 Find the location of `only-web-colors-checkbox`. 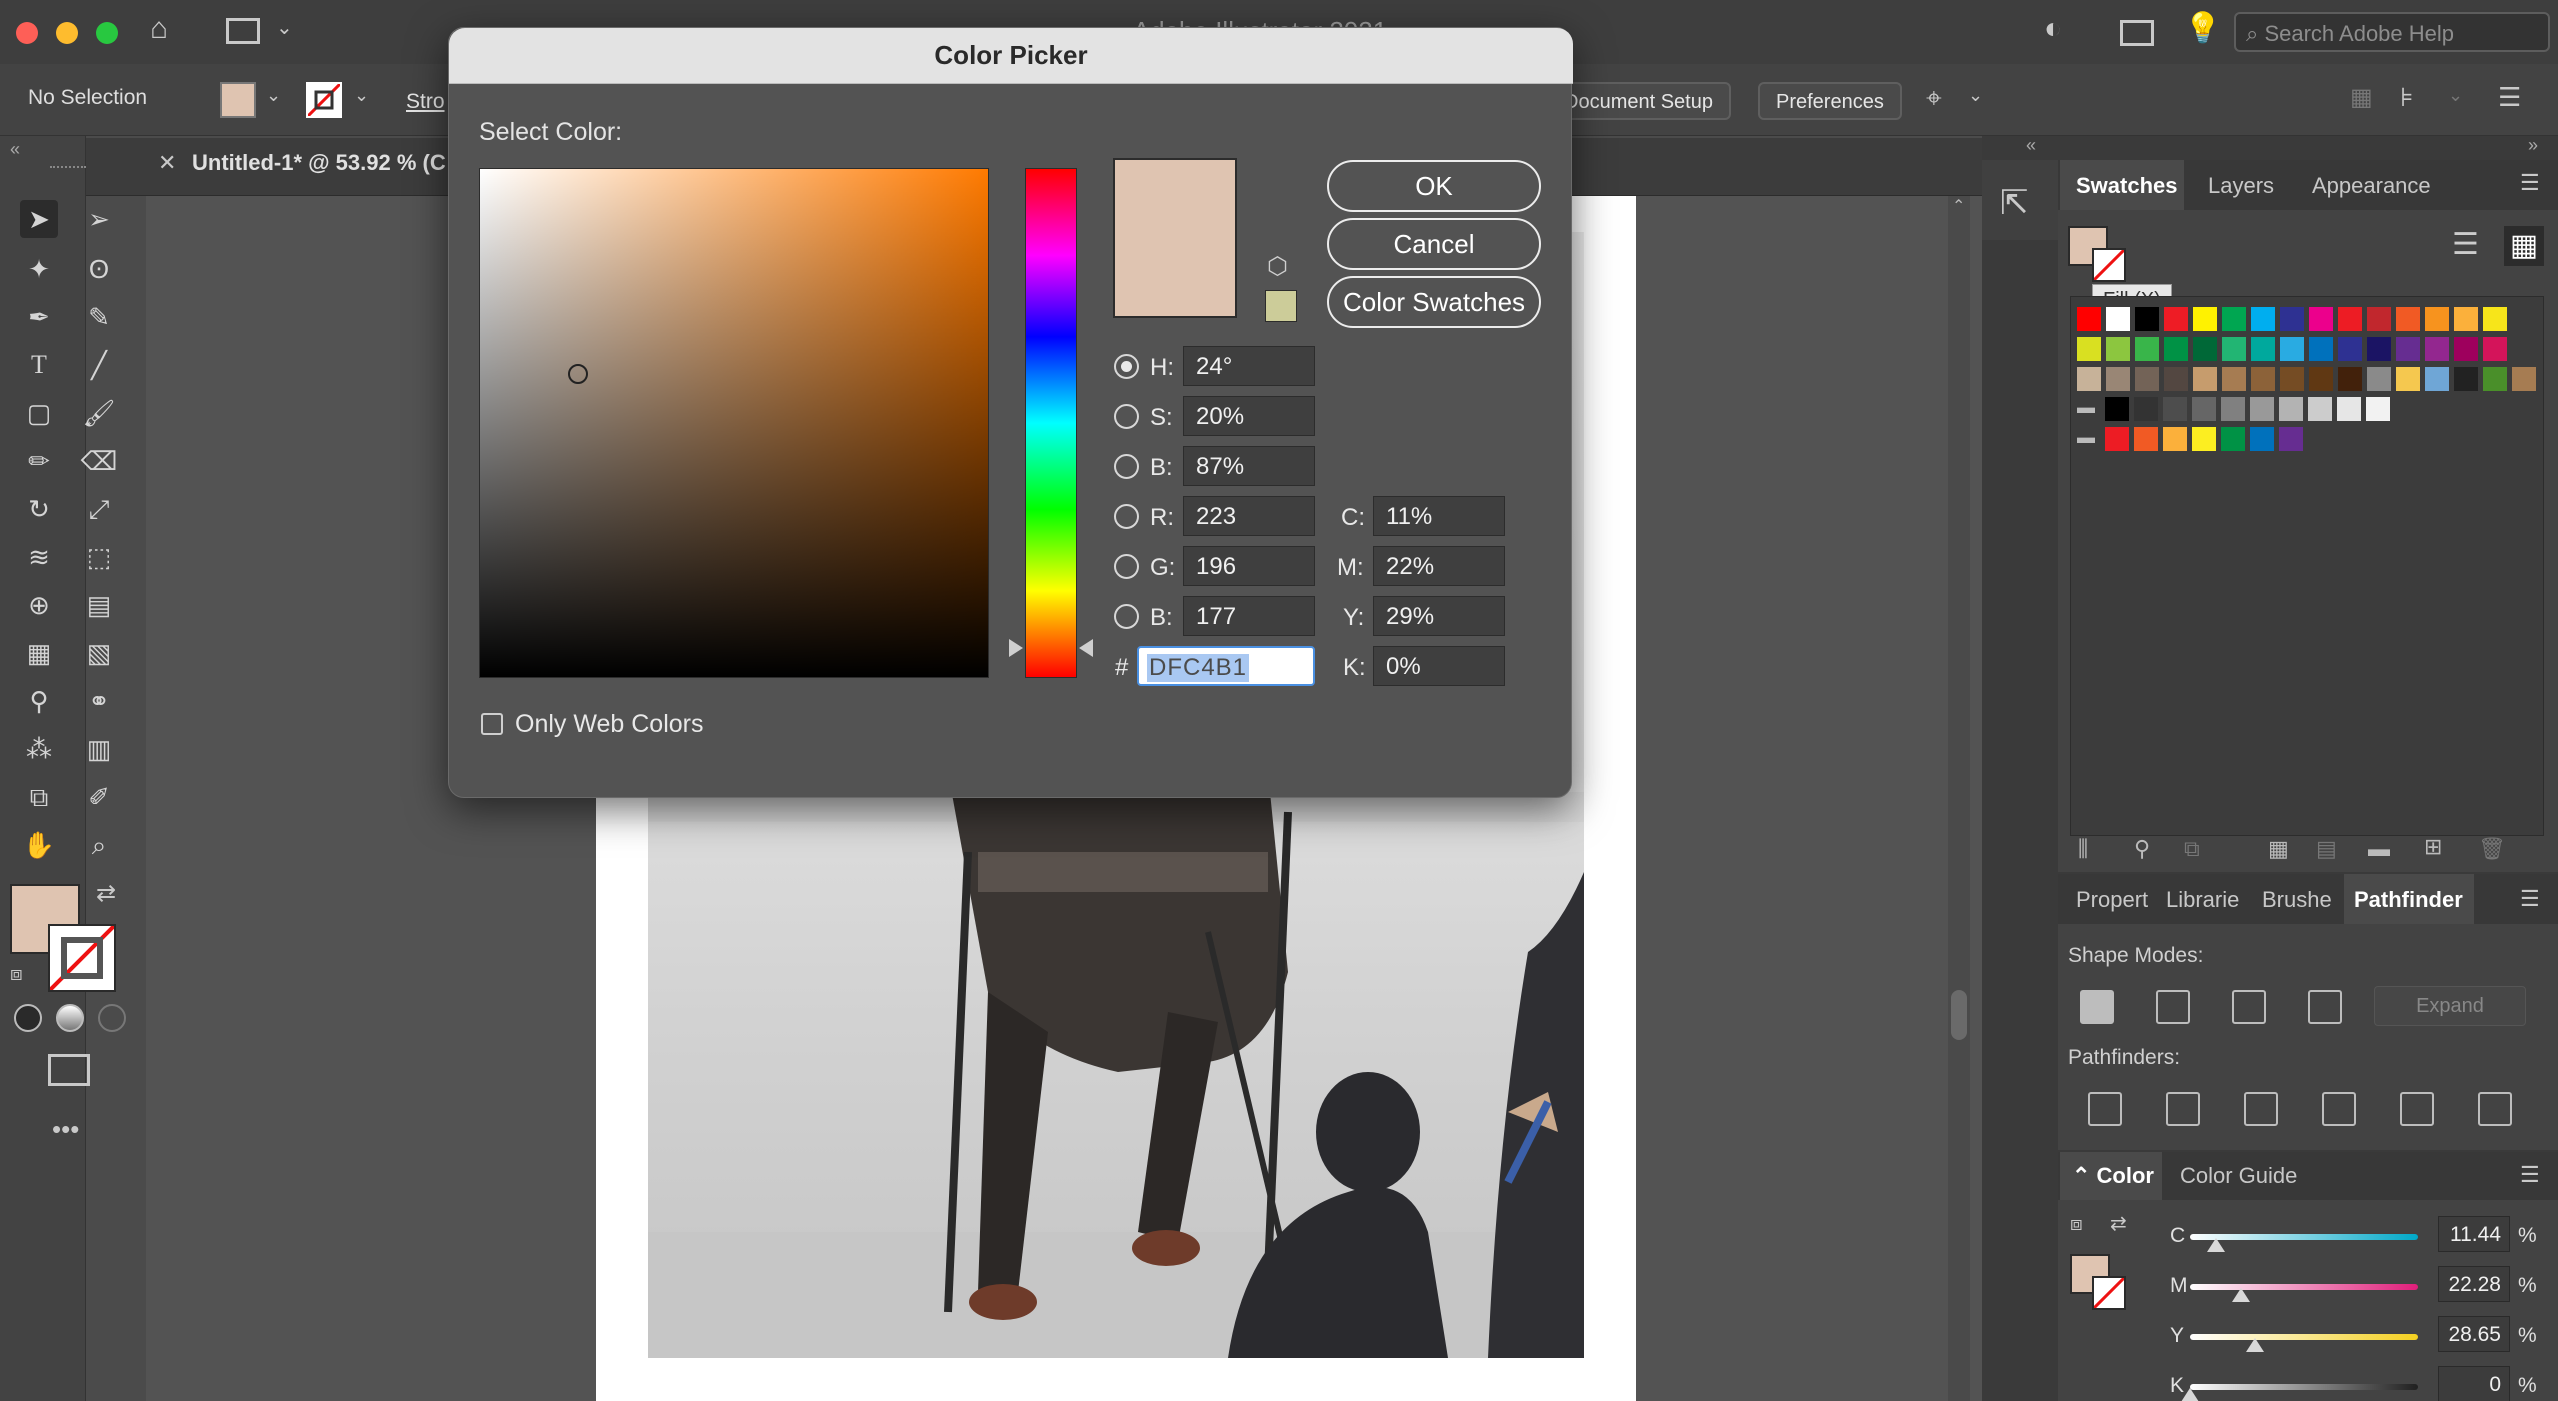

only-web-colors-checkbox is located at coordinates (492, 724).